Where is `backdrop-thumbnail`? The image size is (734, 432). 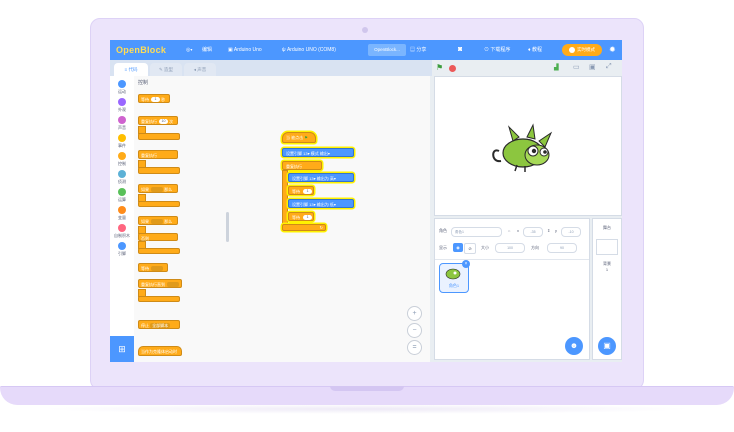
backdrop-thumbnail is located at coordinates (607, 247).